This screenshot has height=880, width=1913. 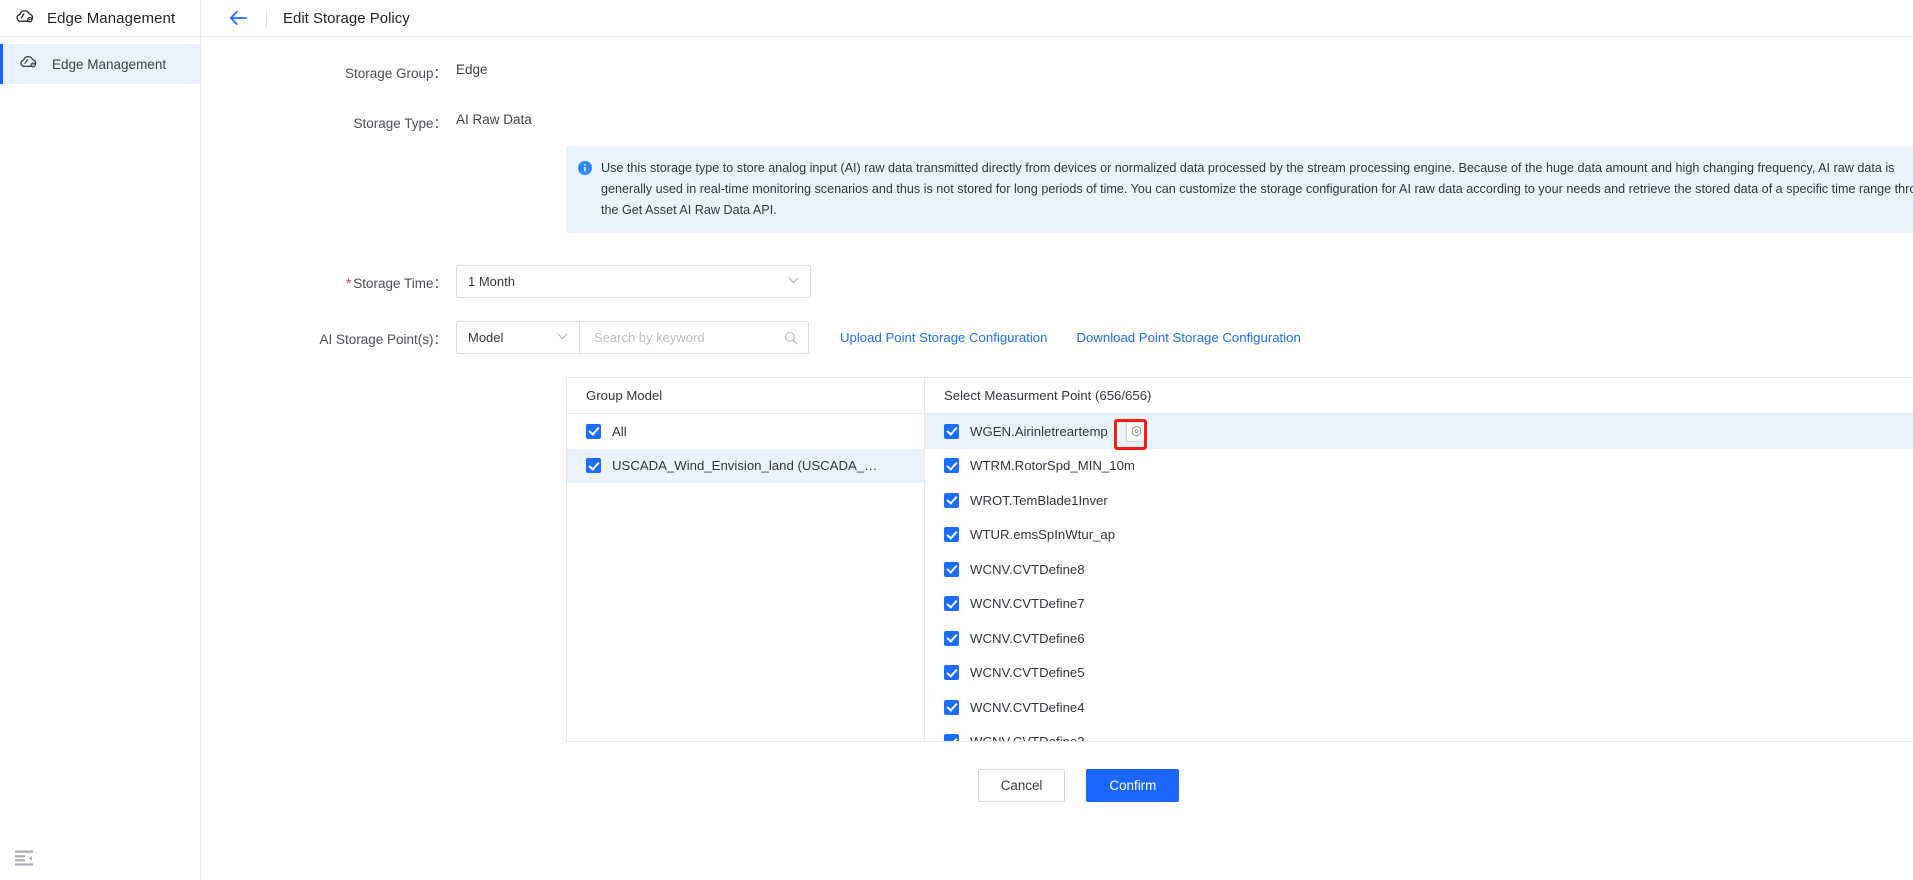 What do you see at coordinates (109, 64) in the screenshot?
I see `sidebar-item-label: Edge Management` at bounding box center [109, 64].